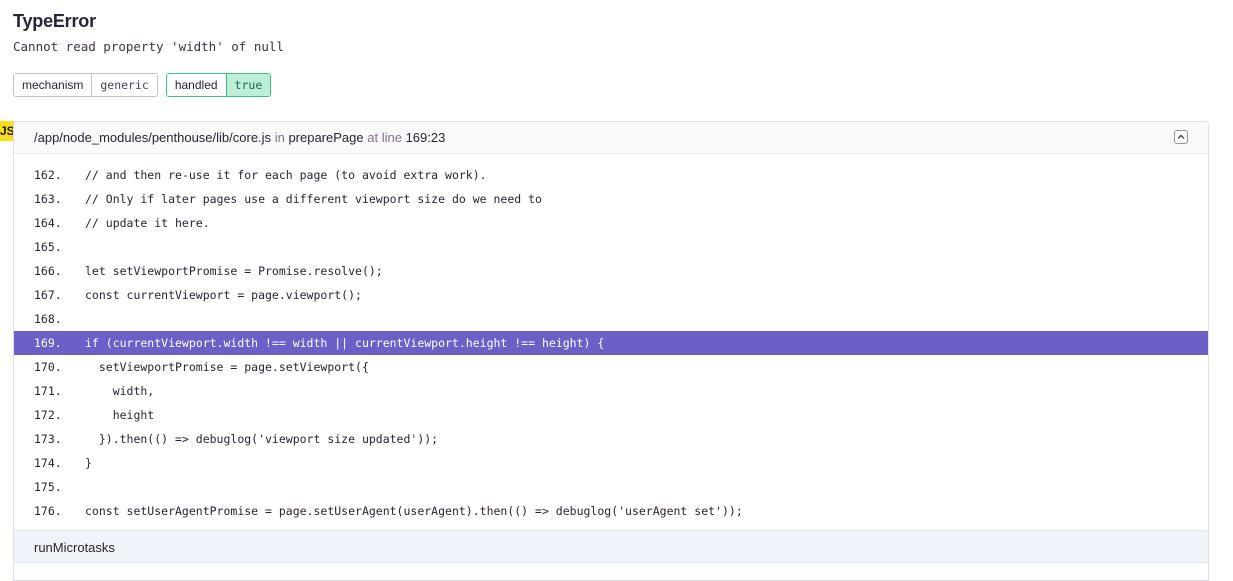 The width and height of the screenshot is (1233, 581). Describe the element at coordinates (120, 415) in the screenshot. I see `line-source: height` at that location.